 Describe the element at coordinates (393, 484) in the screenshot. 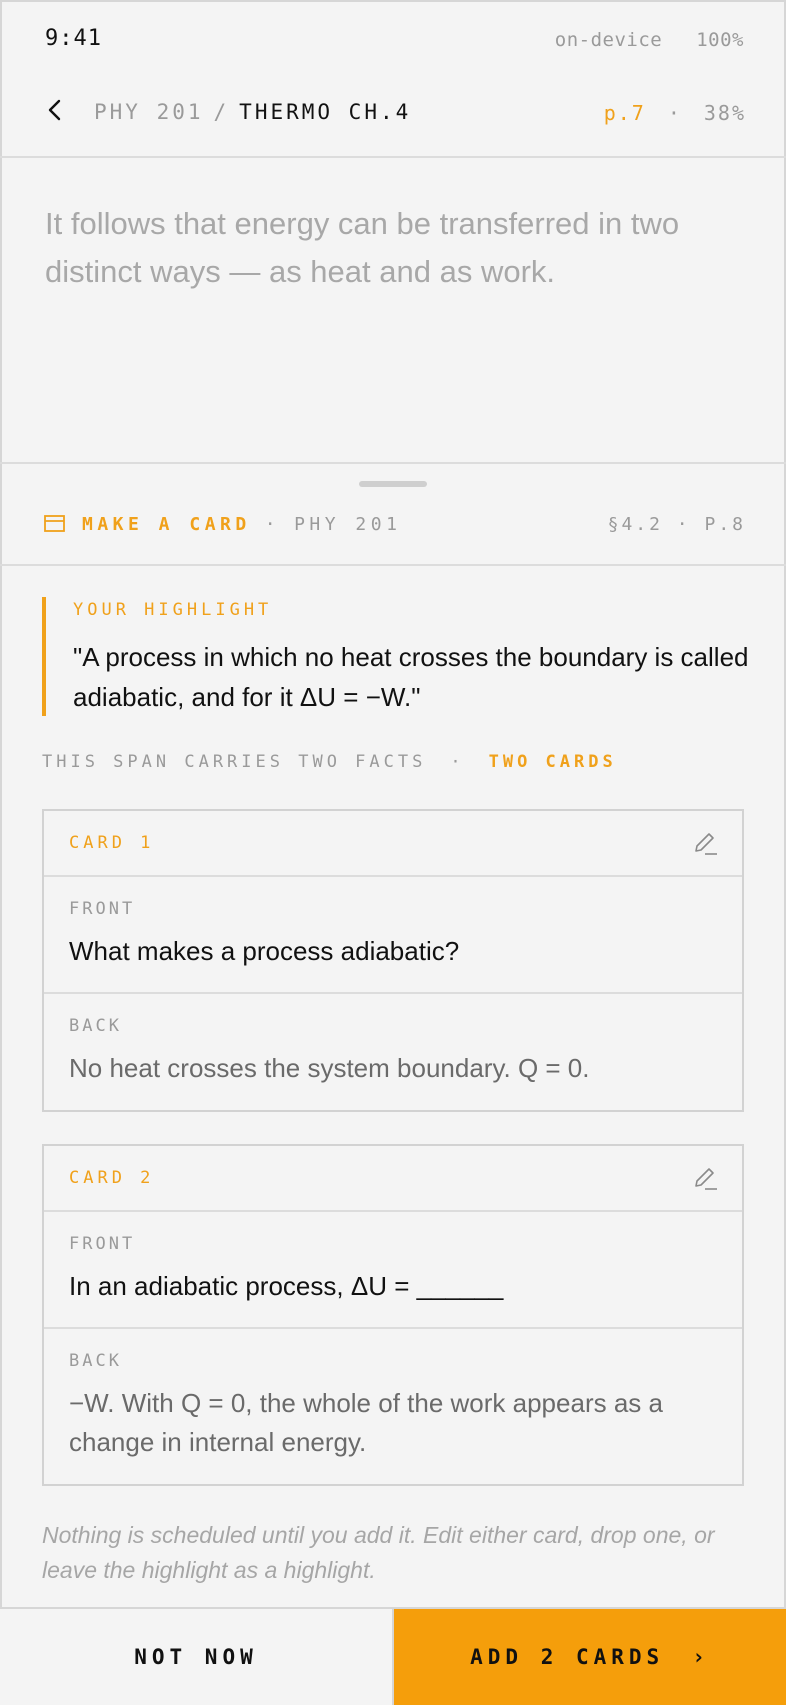

I see `sheet-drag-handle` at that location.